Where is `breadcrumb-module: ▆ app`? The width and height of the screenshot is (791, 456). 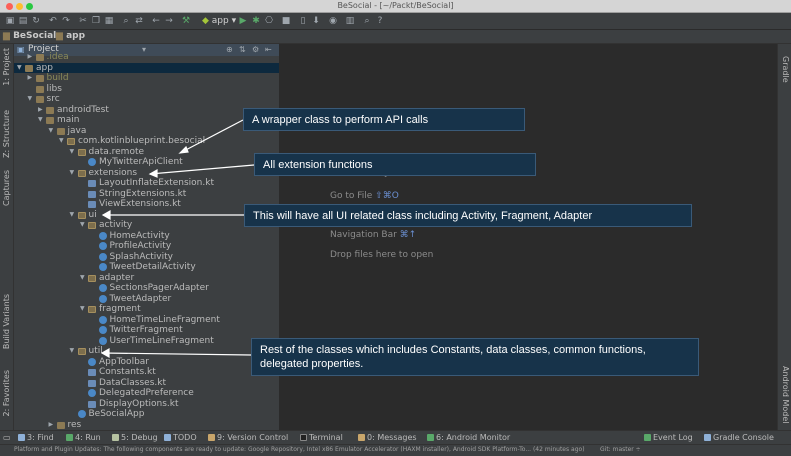 breadcrumb-module: ▆ app is located at coordinates (70, 36).